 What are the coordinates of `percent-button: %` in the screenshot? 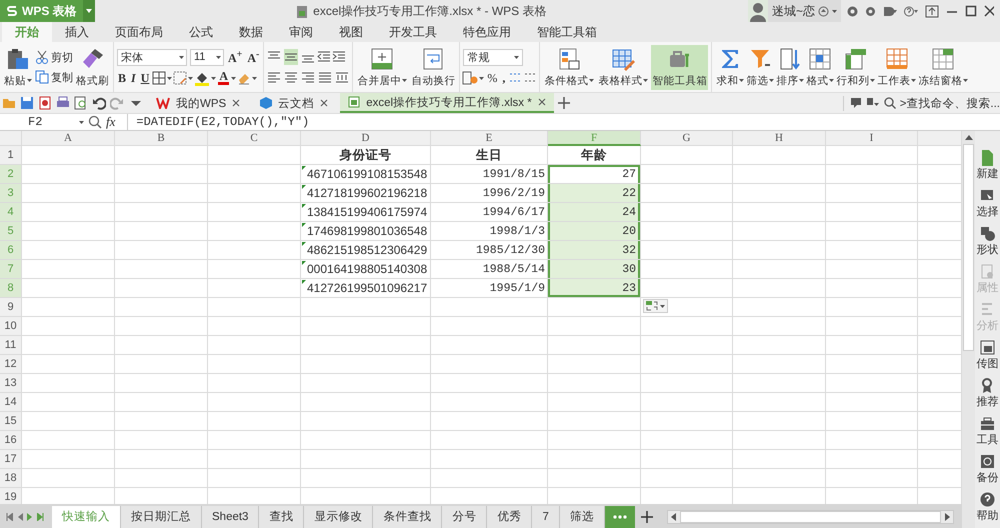 It's located at (492, 78).